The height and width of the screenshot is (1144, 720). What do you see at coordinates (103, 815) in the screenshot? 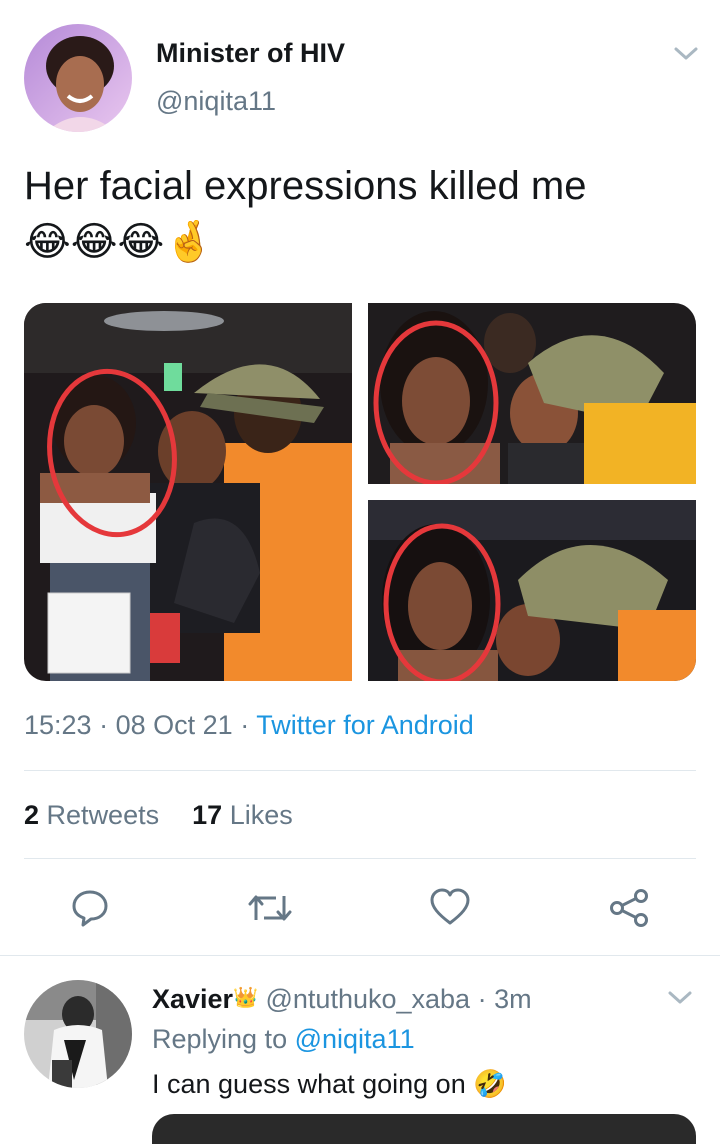
I see `retweets-label: Retweets` at bounding box center [103, 815].